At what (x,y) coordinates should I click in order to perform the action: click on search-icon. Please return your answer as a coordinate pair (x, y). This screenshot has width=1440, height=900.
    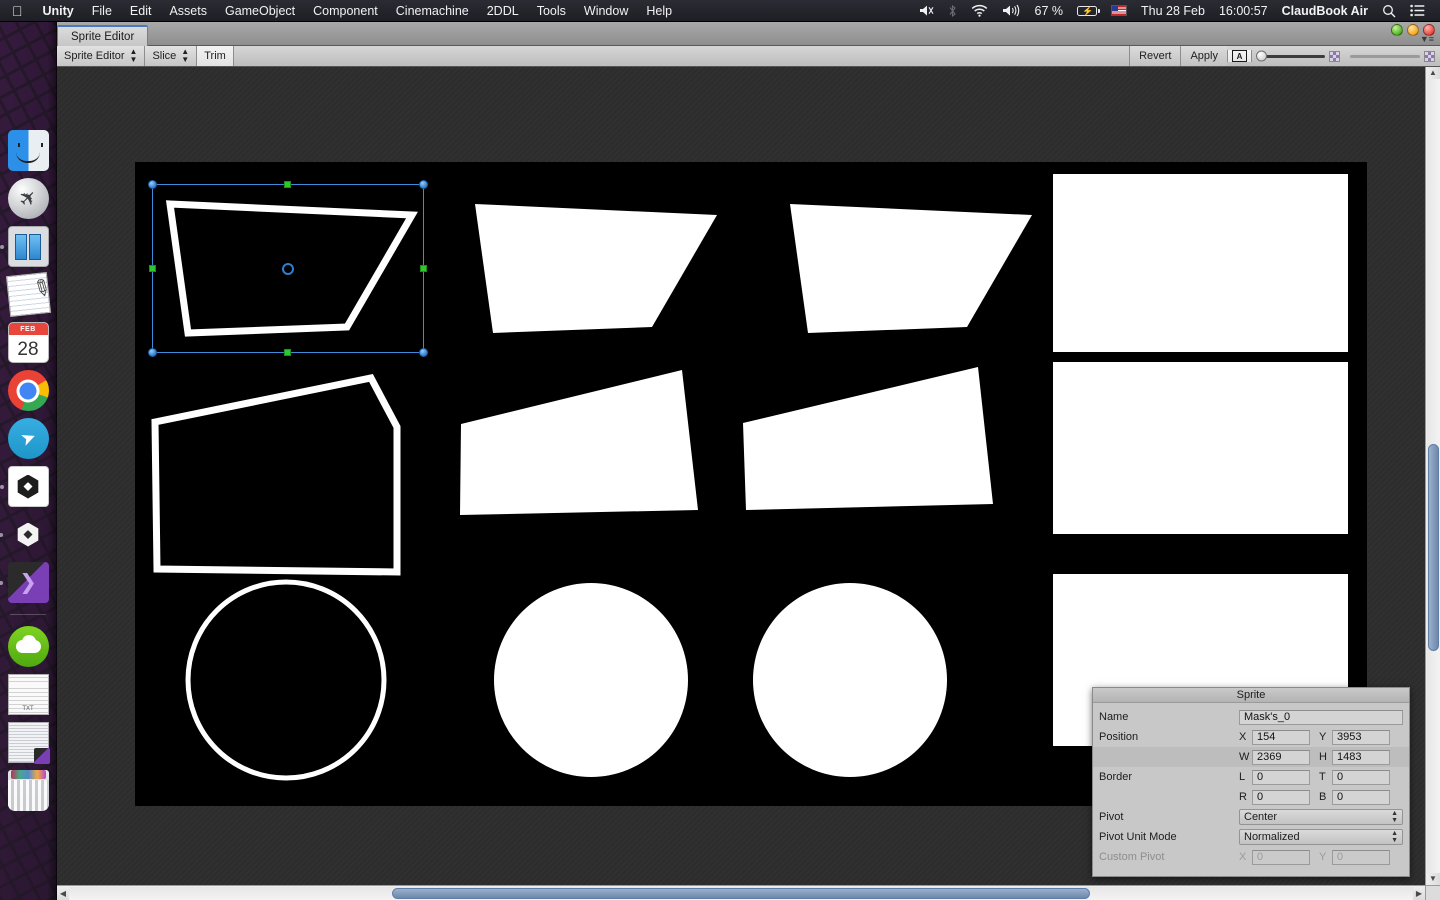
    Looking at the image, I should click on (1389, 11).